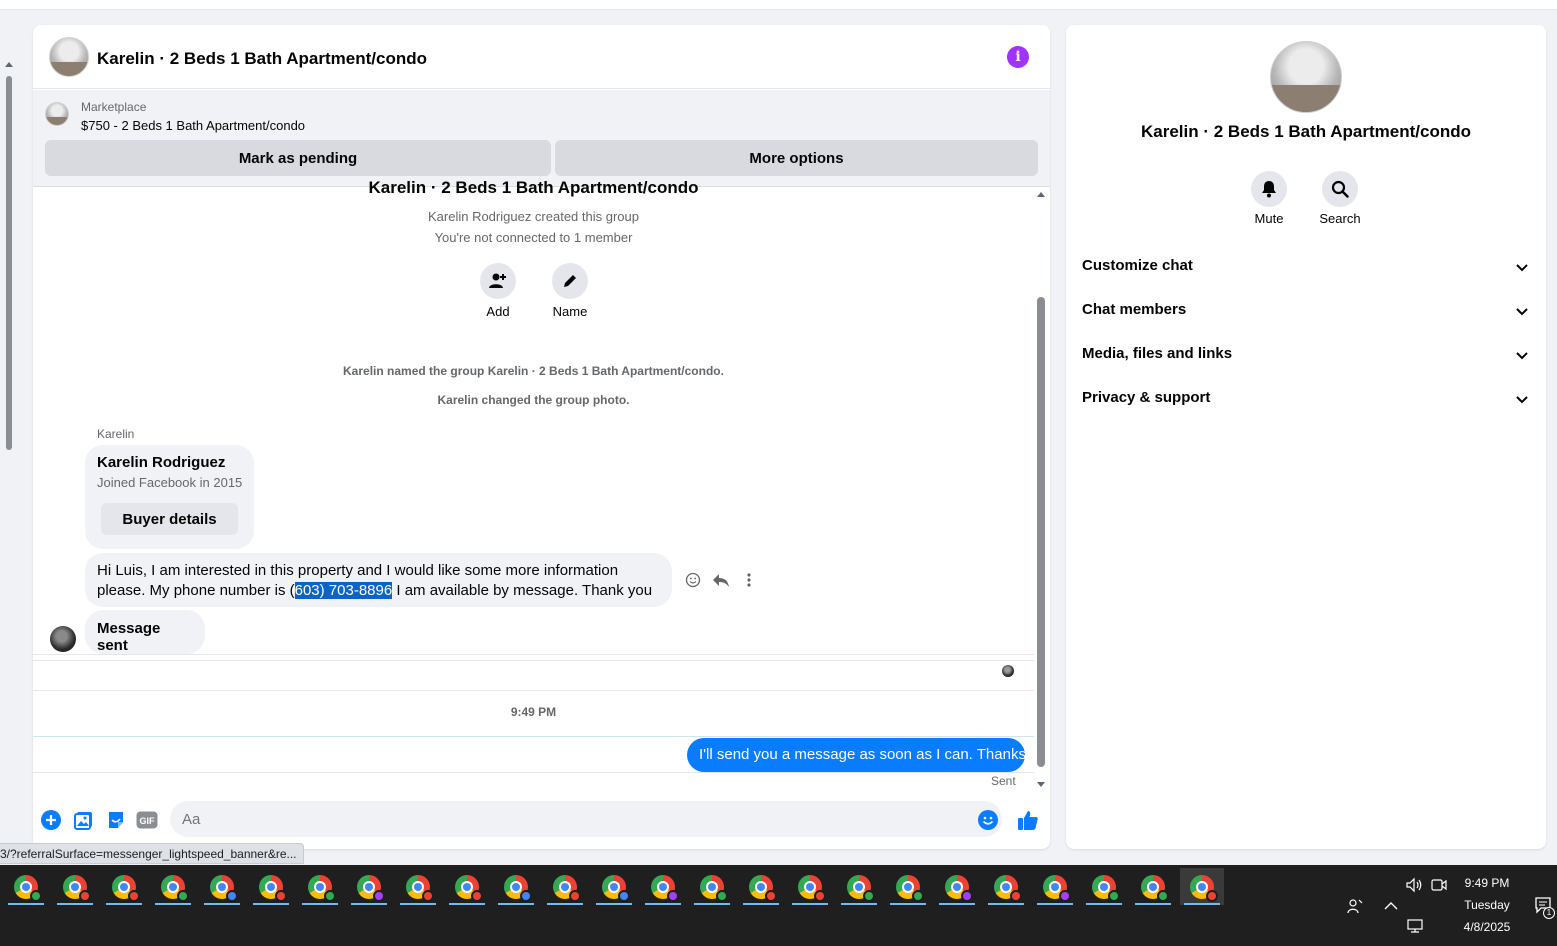 This screenshot has width=1557, height=946. I want to click on section-privacy-support: Privacy & support, so click(1306, 399).